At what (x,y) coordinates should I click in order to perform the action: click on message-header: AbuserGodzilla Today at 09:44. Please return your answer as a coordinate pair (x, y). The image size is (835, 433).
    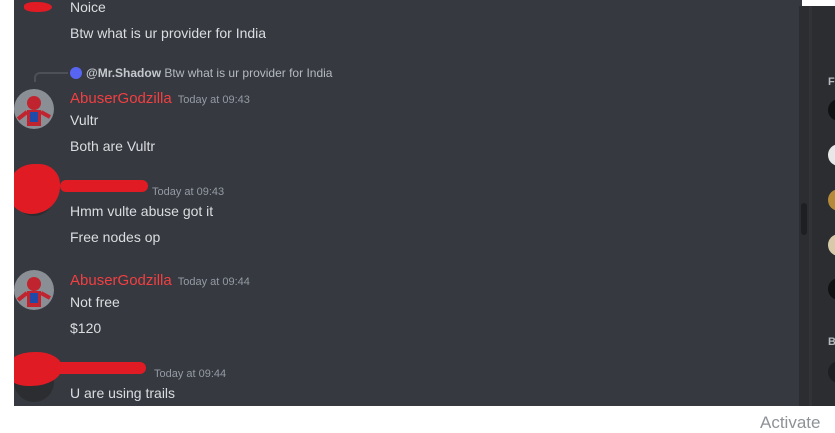
    Looking at the image, I should click on (160, 281).